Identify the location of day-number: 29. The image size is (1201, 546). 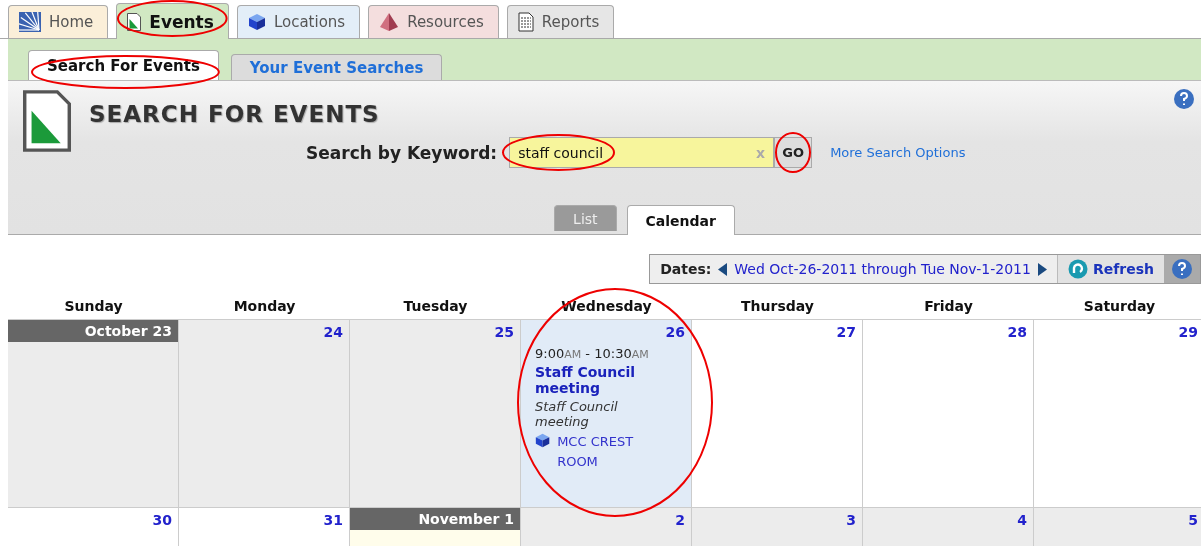
(1117, 330).